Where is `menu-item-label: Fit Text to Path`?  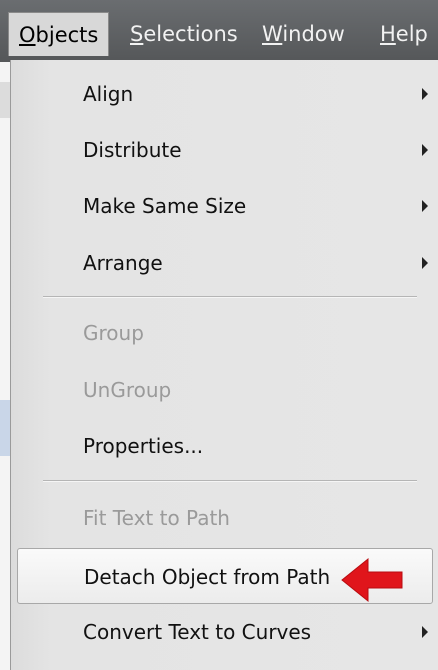
menu-item-label: Fit Text to Path is located at coordinates (156, 518).